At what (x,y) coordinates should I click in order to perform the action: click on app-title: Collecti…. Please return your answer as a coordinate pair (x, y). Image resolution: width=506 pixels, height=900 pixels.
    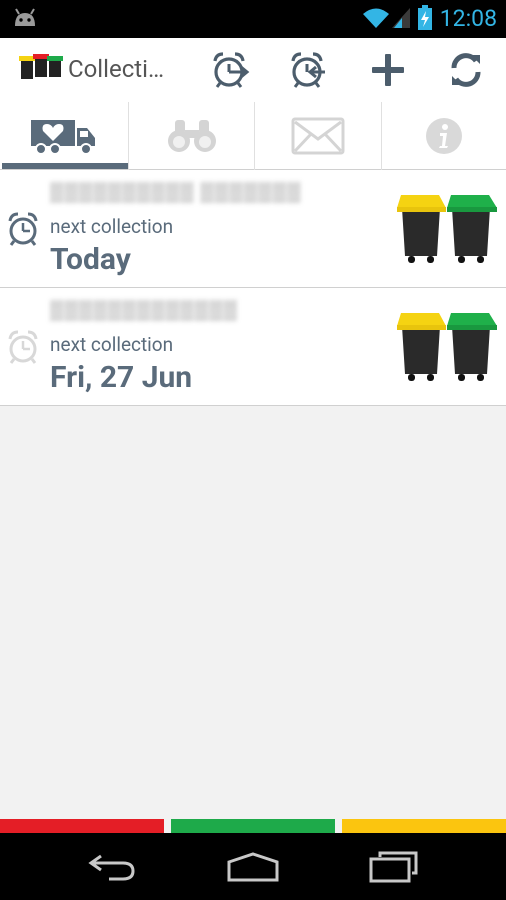
    Looking at the image, I should click on (116, 69).